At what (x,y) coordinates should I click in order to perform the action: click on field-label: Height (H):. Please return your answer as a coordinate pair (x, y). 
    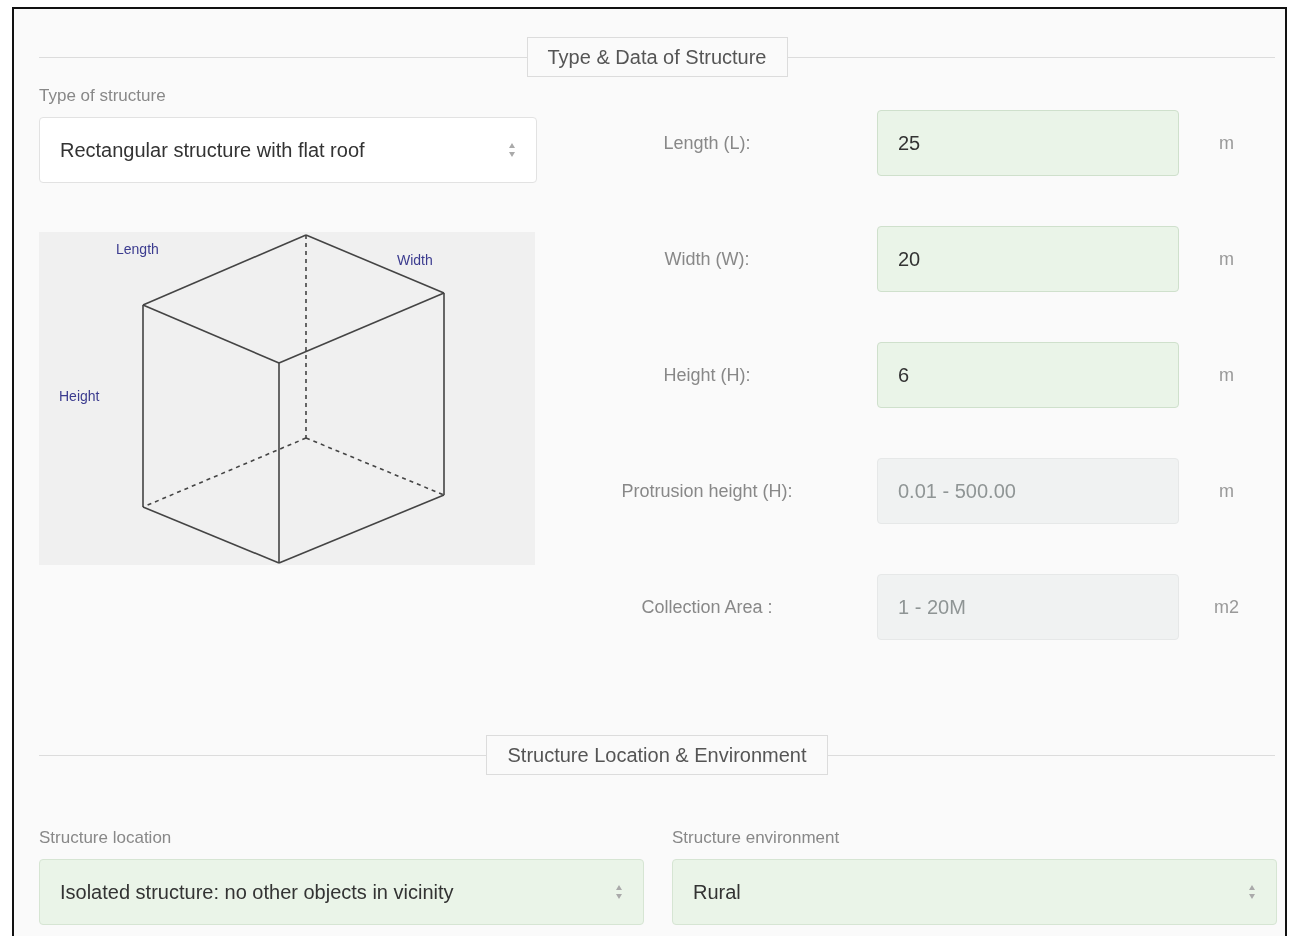
    Looking at the image, I should click on (707, 375).